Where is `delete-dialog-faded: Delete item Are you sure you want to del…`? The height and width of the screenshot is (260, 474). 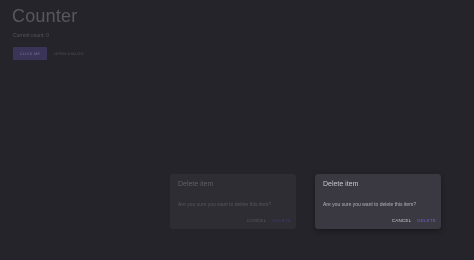
delete-dialog-faded: Delete item Are you sure you want to del… is located at coordinates (233, 201).